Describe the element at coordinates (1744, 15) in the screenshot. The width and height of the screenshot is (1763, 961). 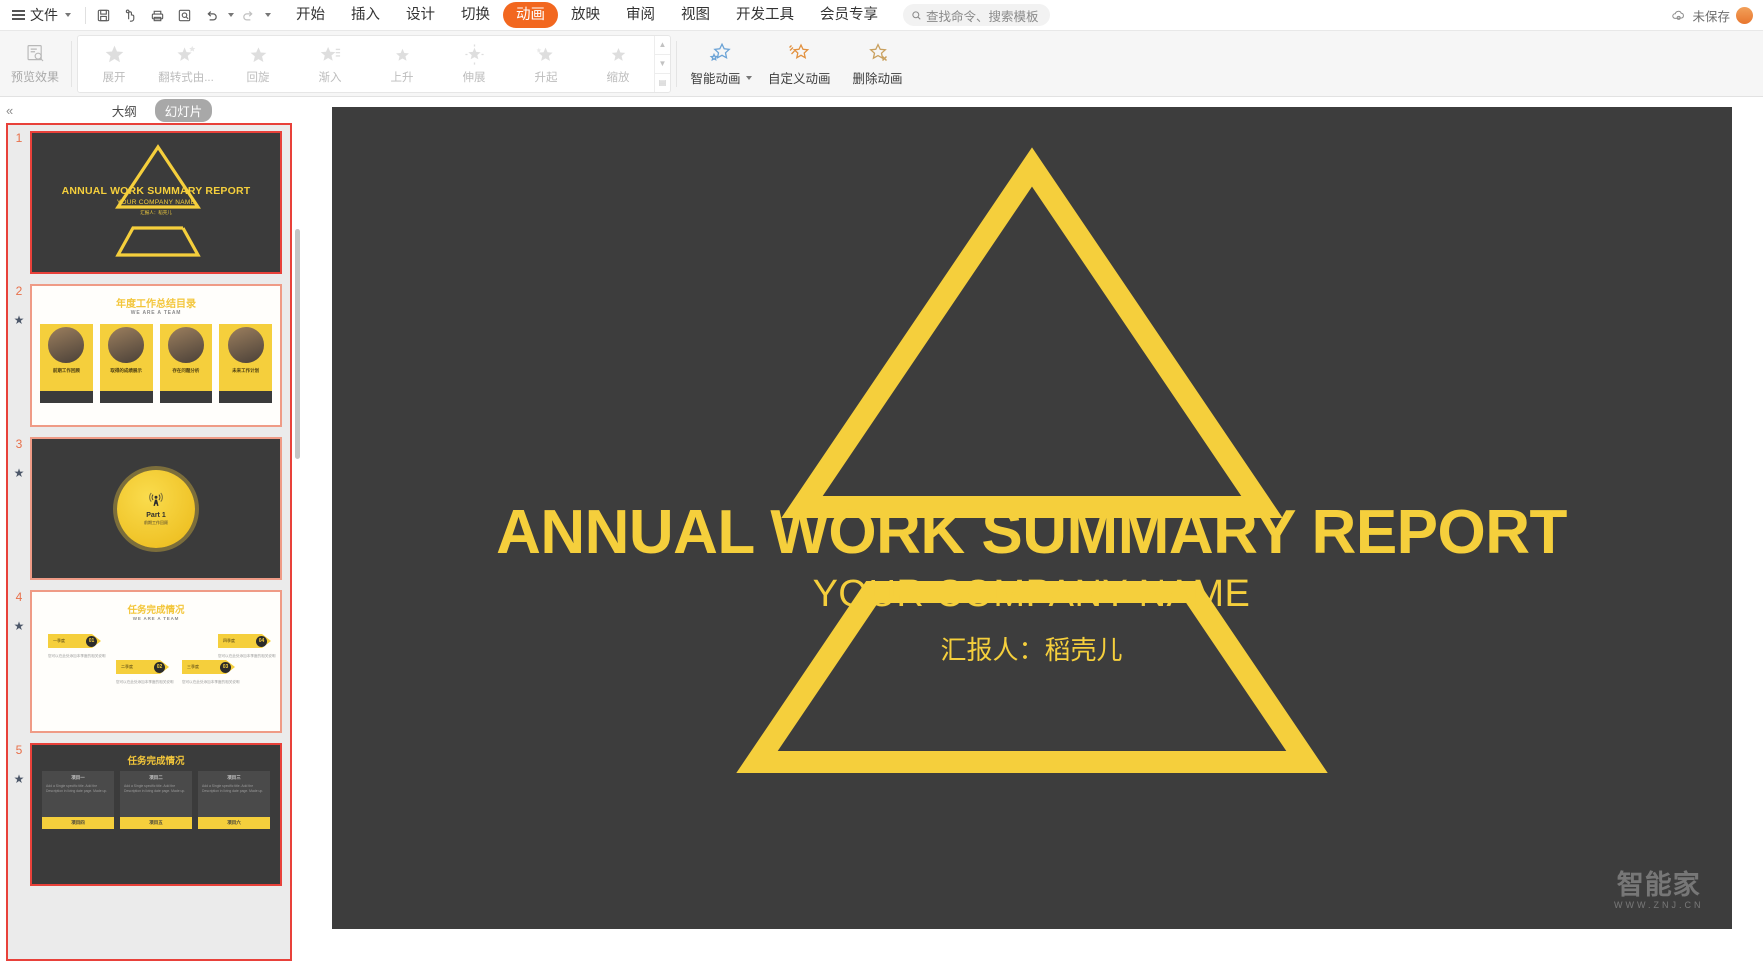
I see `avatar` at that location.